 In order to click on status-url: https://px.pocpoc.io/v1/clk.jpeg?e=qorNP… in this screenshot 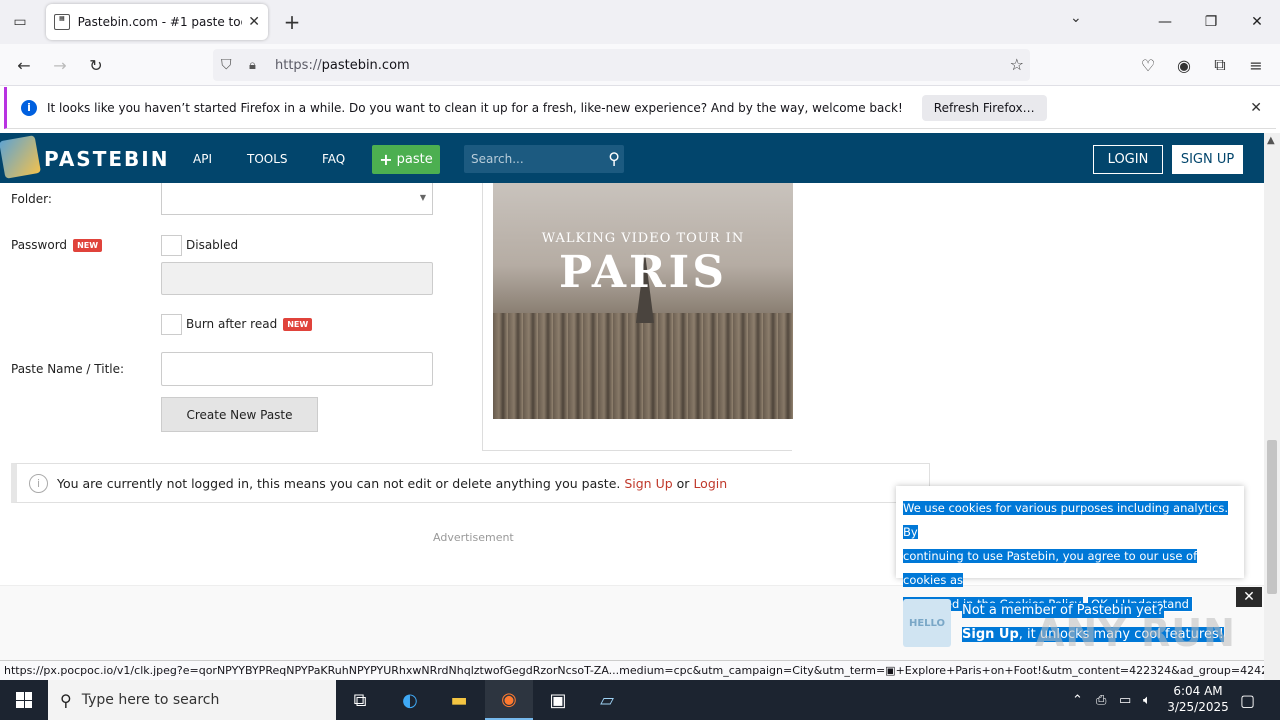, I will do `click(632, 670)`.